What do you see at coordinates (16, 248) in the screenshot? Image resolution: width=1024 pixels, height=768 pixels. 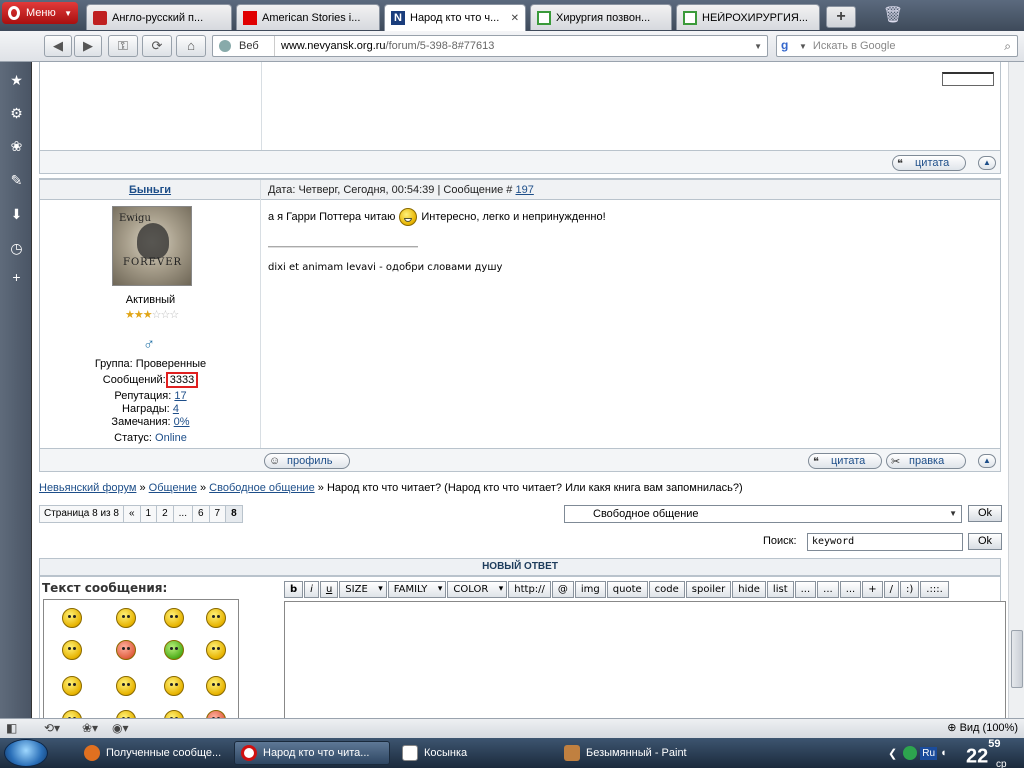 I see `history-icon: ◷` at bounding box center [16, 248].